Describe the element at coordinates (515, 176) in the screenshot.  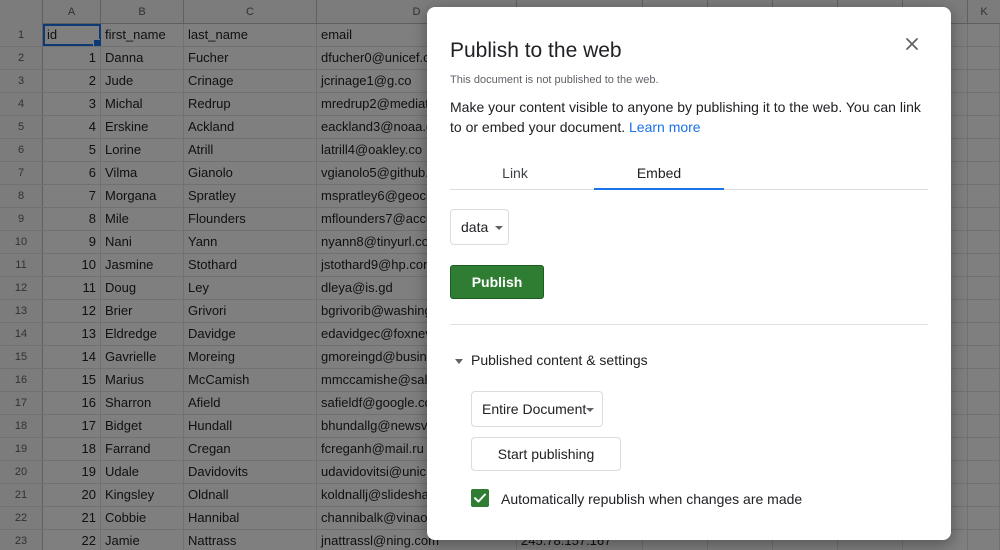
I see `tab-link: Link` at that location.